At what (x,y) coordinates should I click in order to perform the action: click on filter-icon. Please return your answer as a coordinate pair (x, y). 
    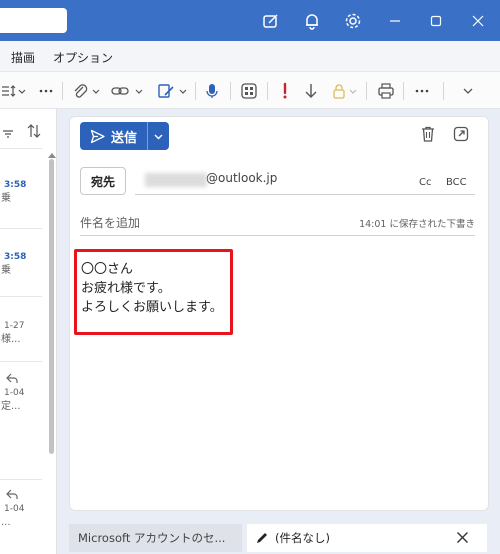
    Looking at the image, I should click on (8, 134).